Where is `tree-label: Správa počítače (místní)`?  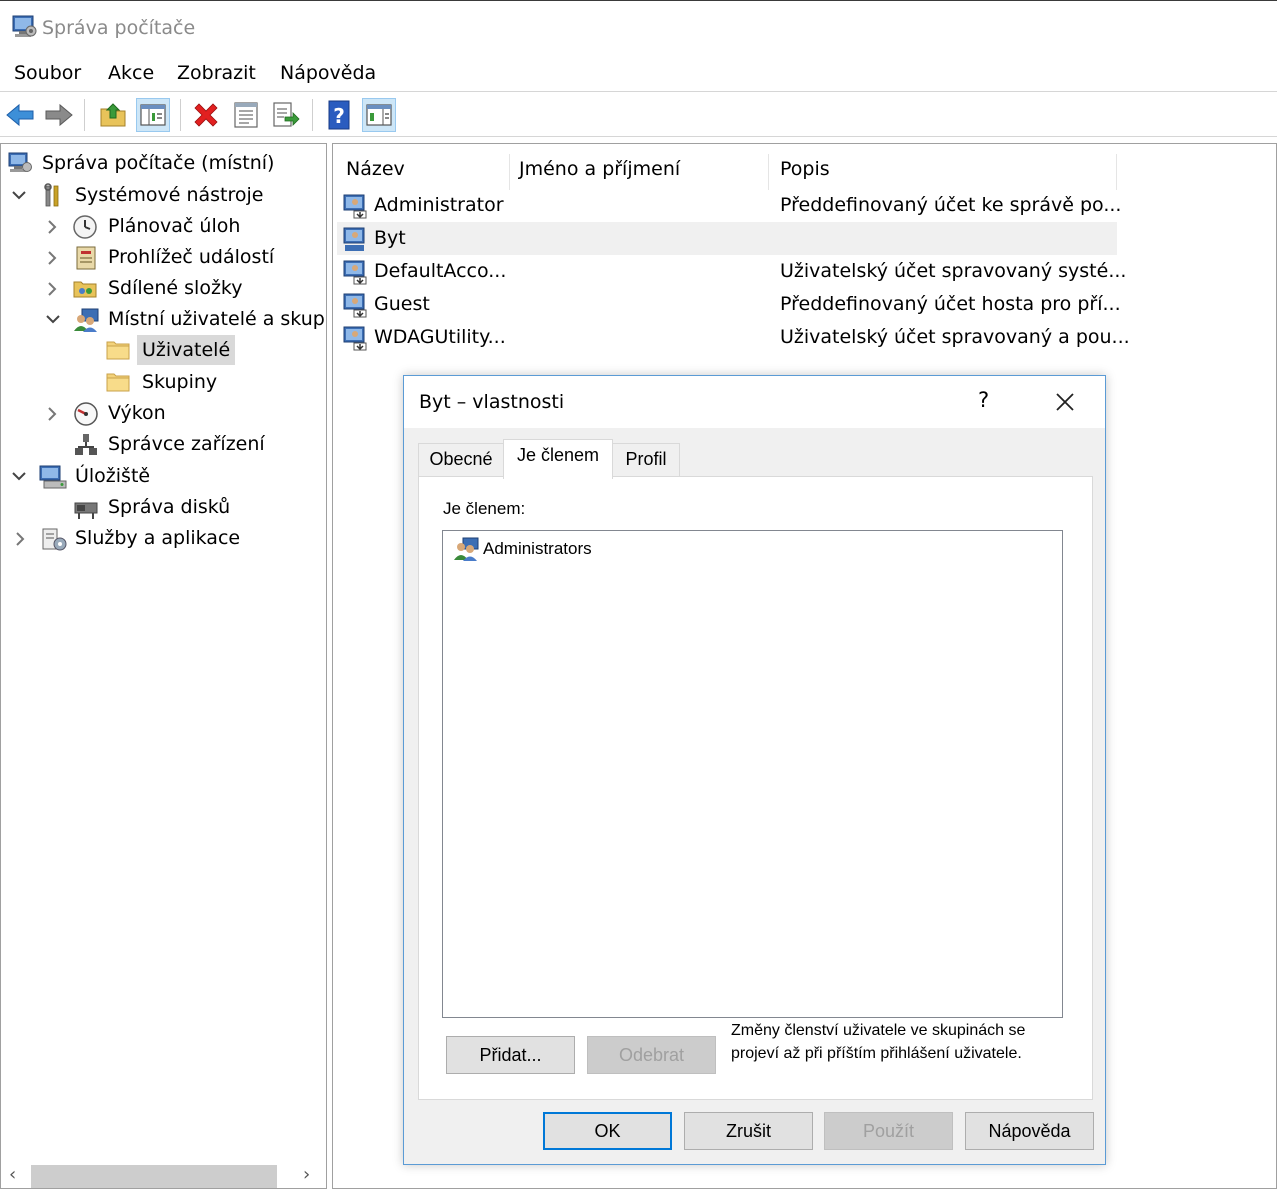 tree-label: Správa počítače (místní) is located at coordinates (158, 163).